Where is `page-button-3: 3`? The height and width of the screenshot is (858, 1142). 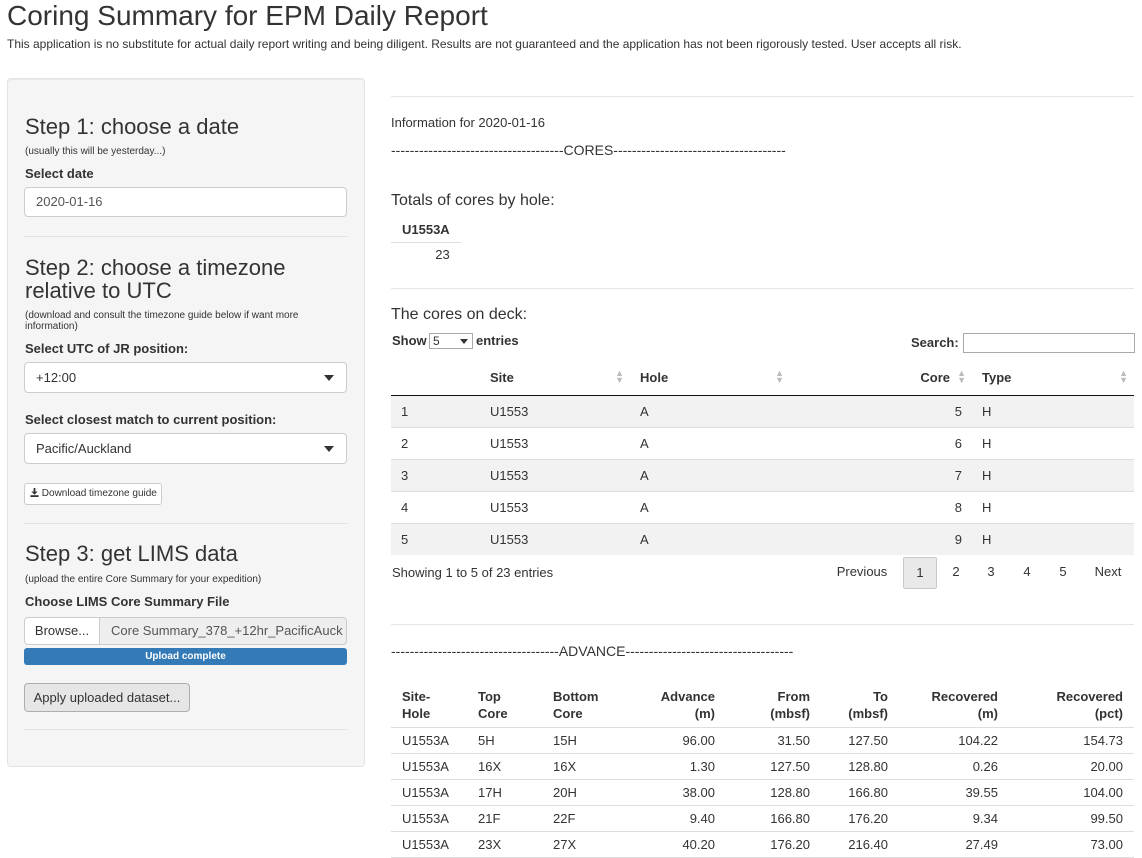
page-button-3: 3 is located at coordinates (991, 573).